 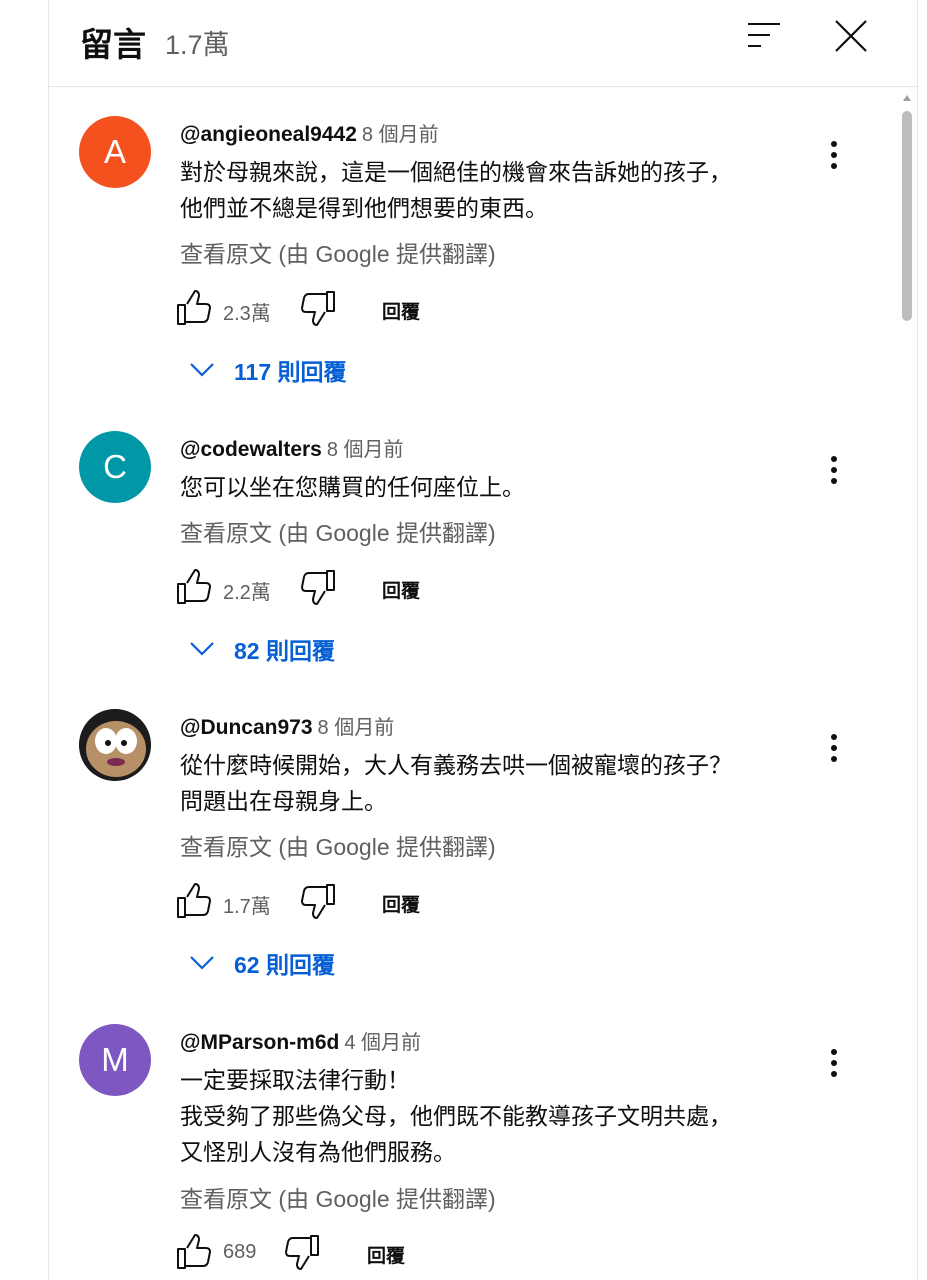 I want to click on avatar-letter: C, so click(x=115, y=466).